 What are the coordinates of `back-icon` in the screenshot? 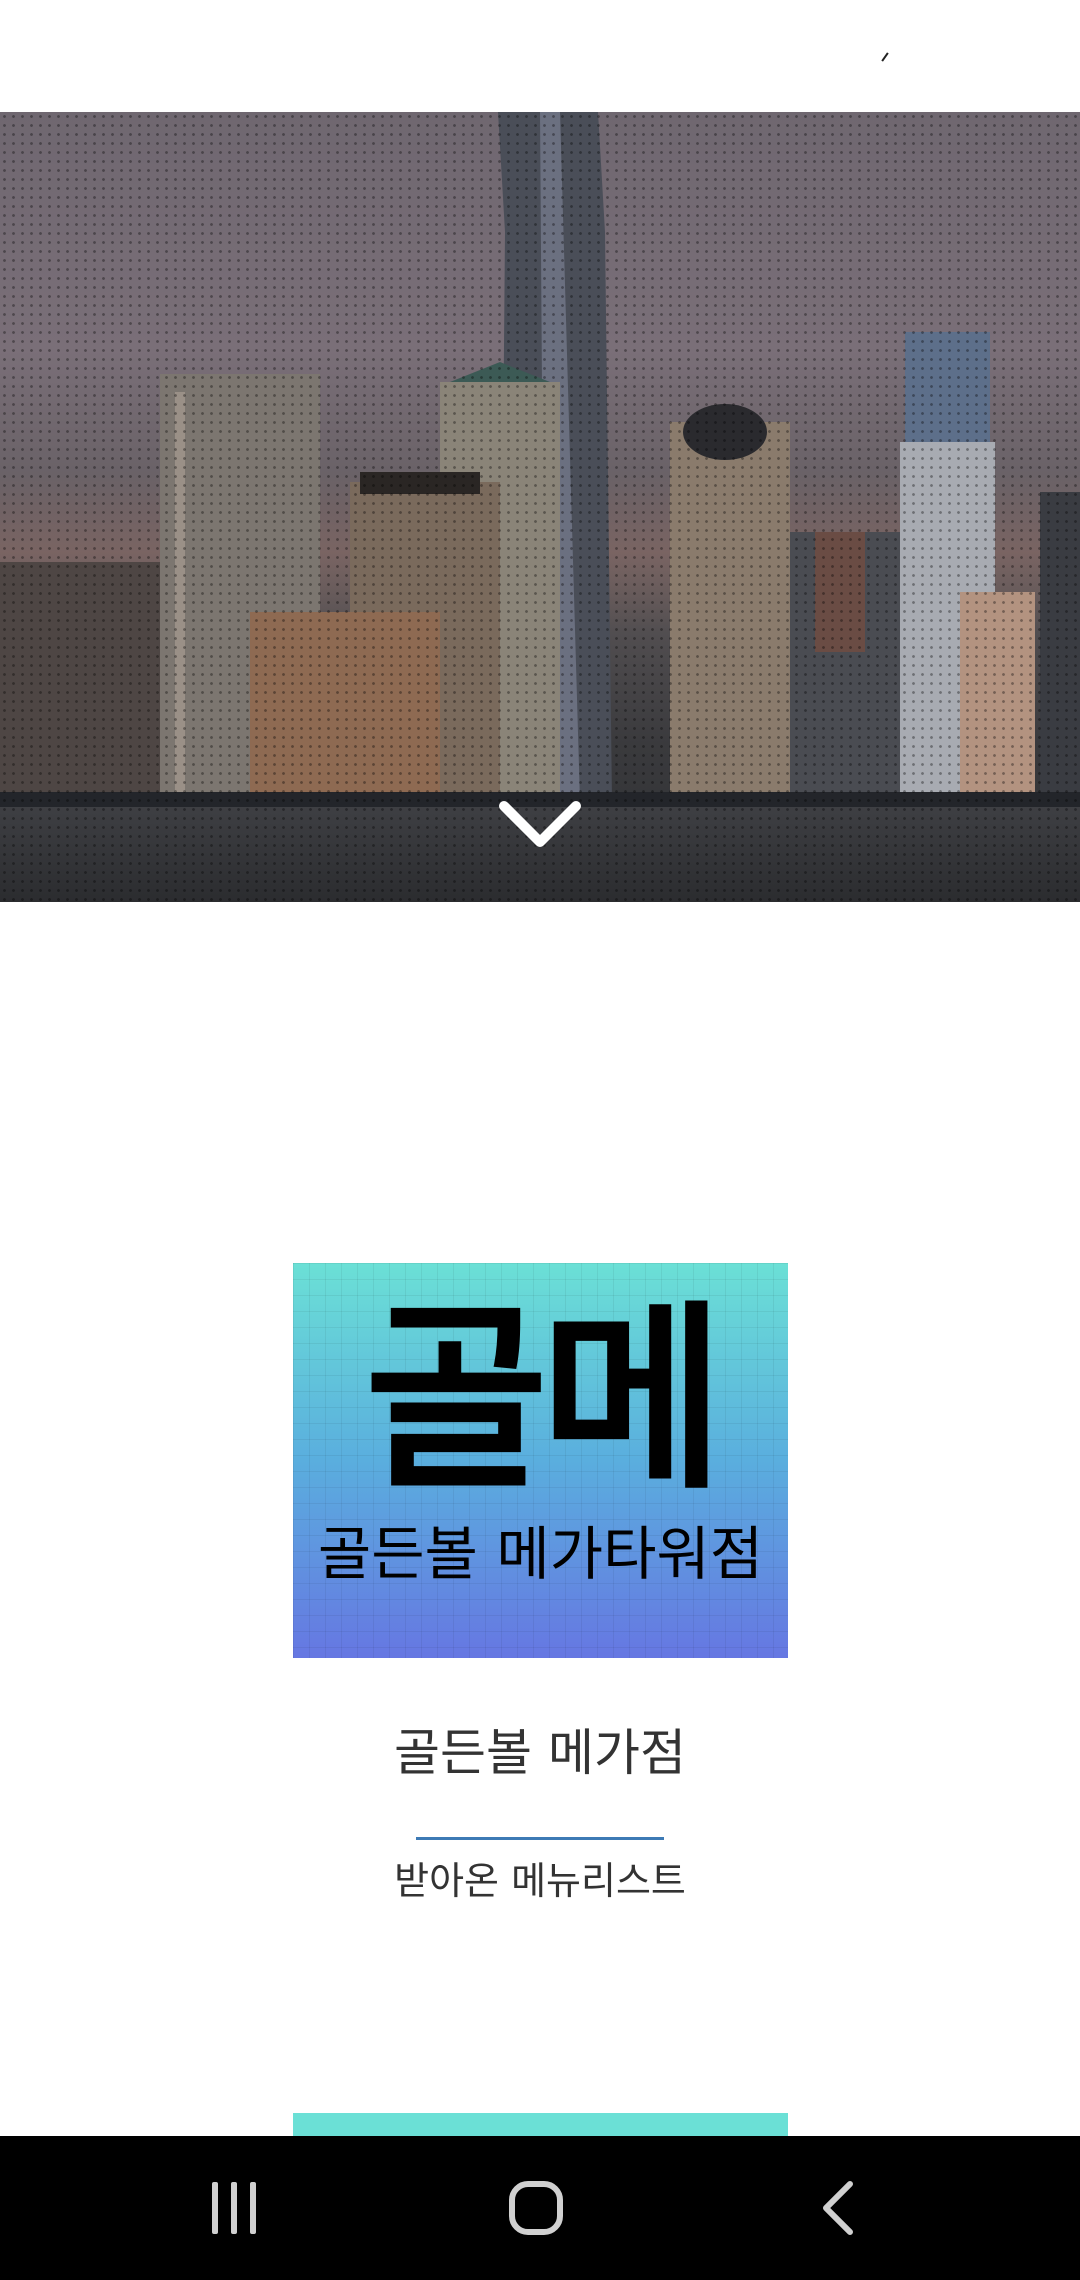 It's located at (838, 2208).